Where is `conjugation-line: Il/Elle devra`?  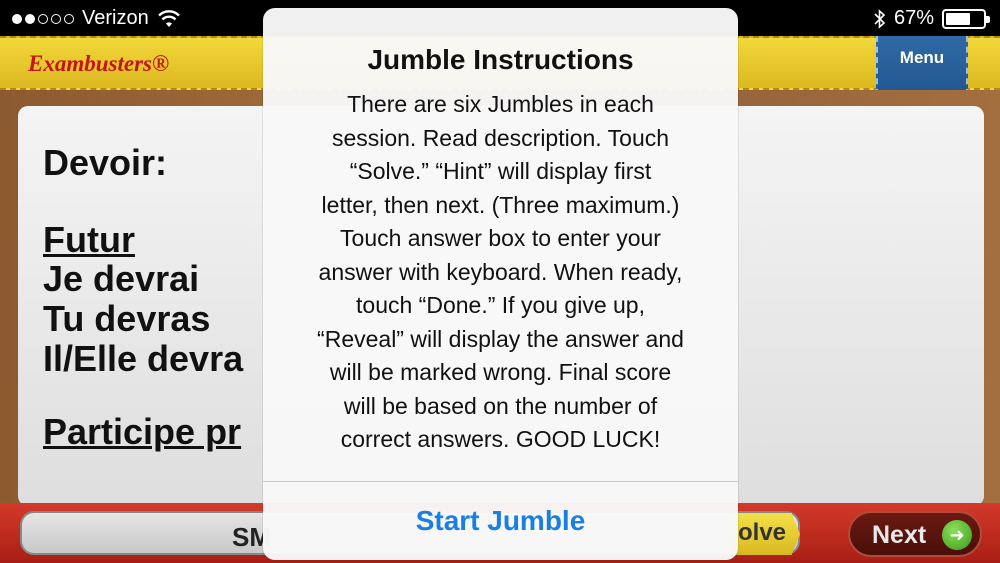
conjugation-line: Il/Elle devra is located at coordinates (143, 358).